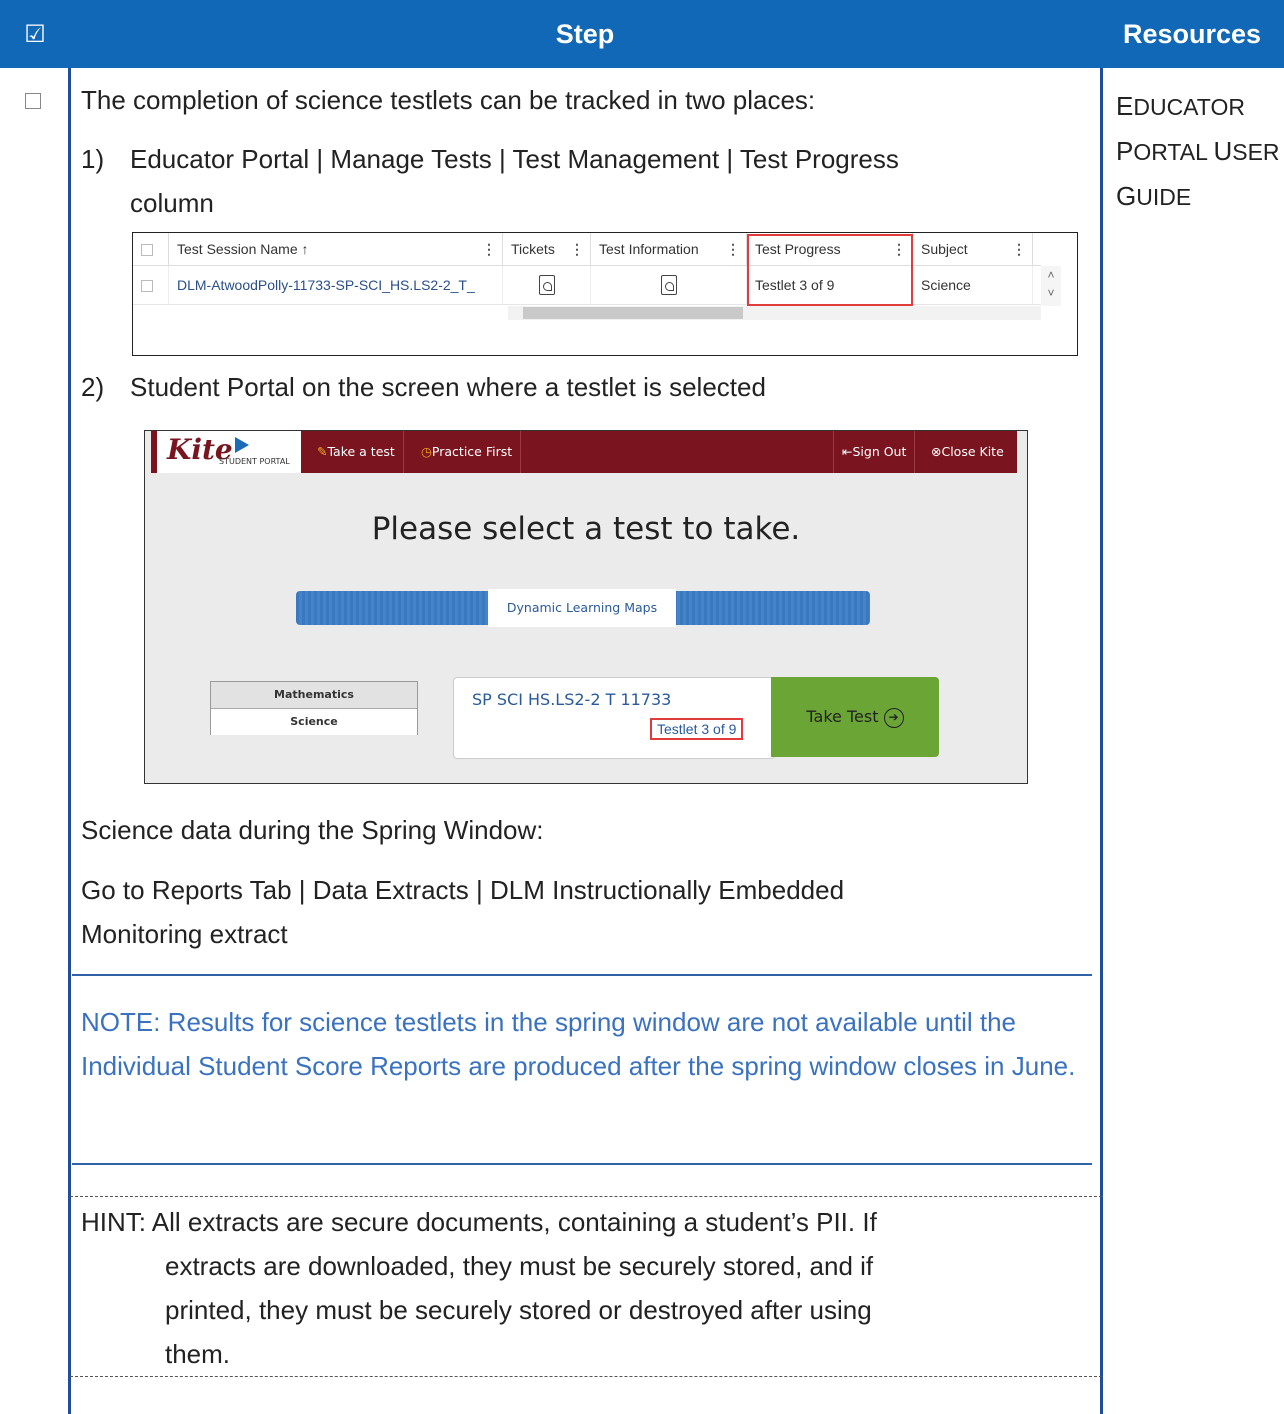 The image size is (1284, 1414). What do you see at coordinates (582, 608) in the screenshot?
I see `tab-dynamic-learning-maps: Dynamic Learning Maps` at bounding box center [582, 608].